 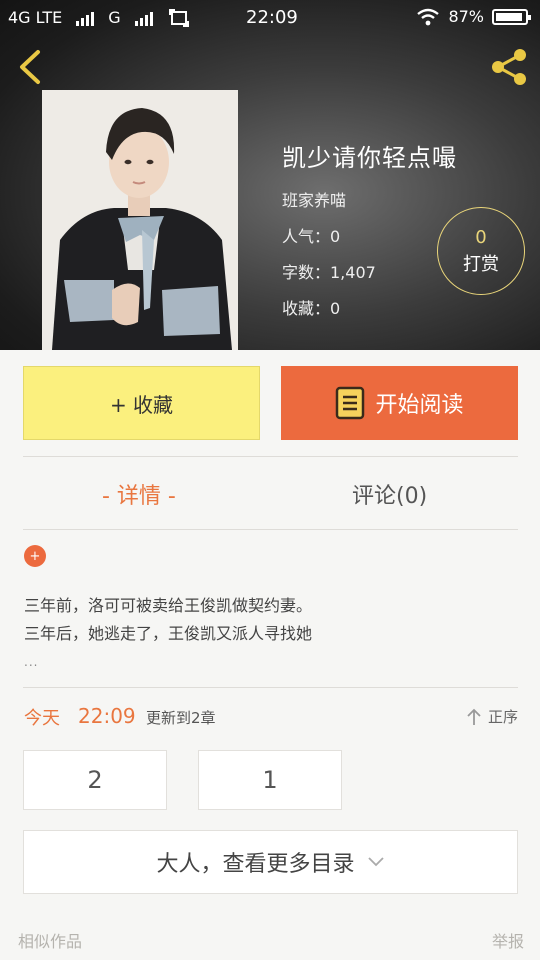 I want to click on update-text: 更新到2章, so click(x=181, y=718).